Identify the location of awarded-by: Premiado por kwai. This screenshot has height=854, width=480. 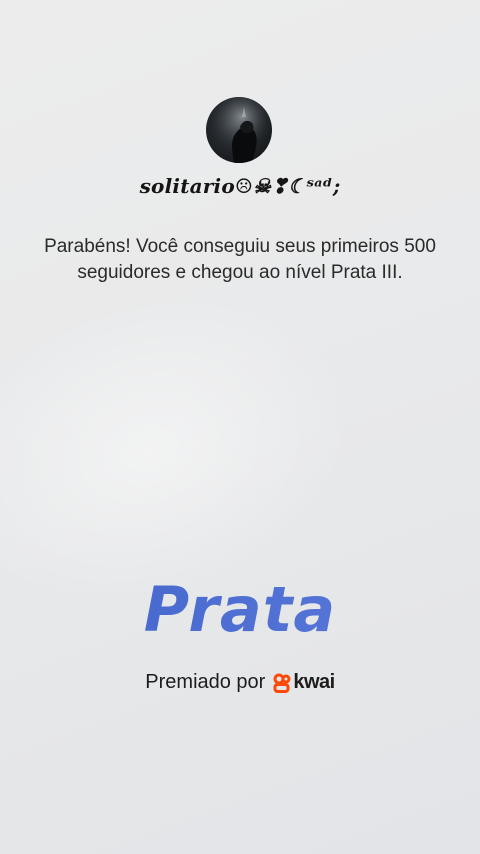
(240, 682).